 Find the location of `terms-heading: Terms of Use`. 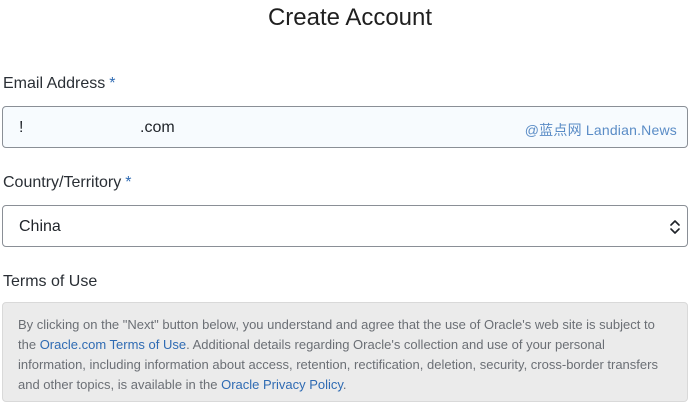

terms-heading: Terms of Use is located at coordinates (50, 281).